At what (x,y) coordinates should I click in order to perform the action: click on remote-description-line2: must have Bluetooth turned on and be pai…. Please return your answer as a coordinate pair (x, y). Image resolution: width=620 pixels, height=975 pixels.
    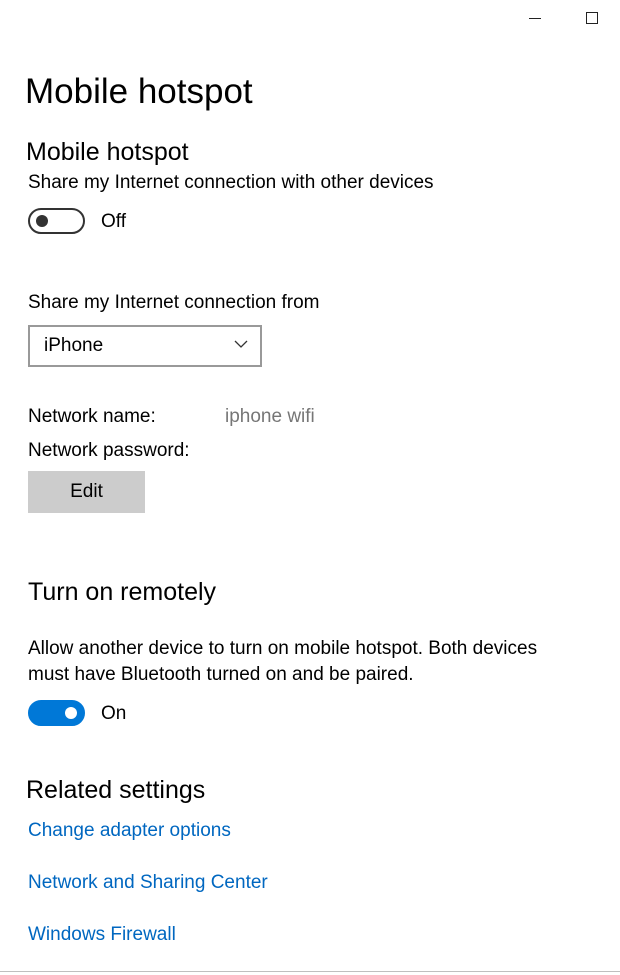
    Looking at the image, I should click on (221, 674).